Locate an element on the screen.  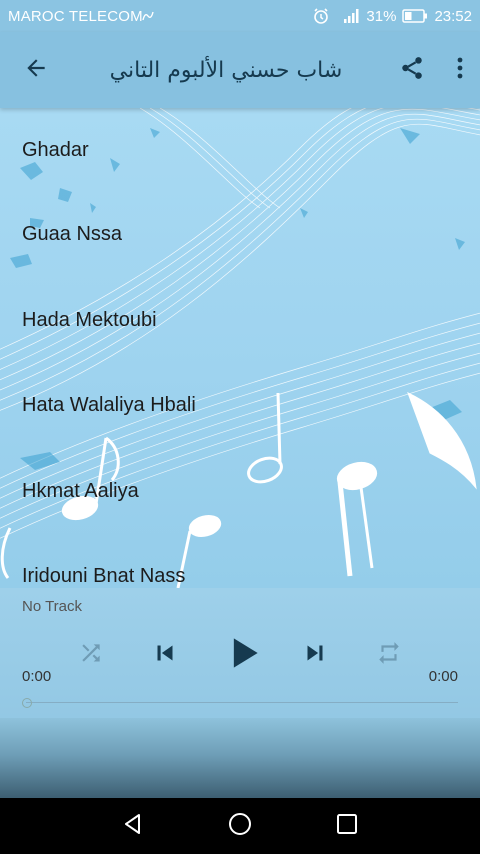
clock: 23:52 is located at coordinates (453, 16).